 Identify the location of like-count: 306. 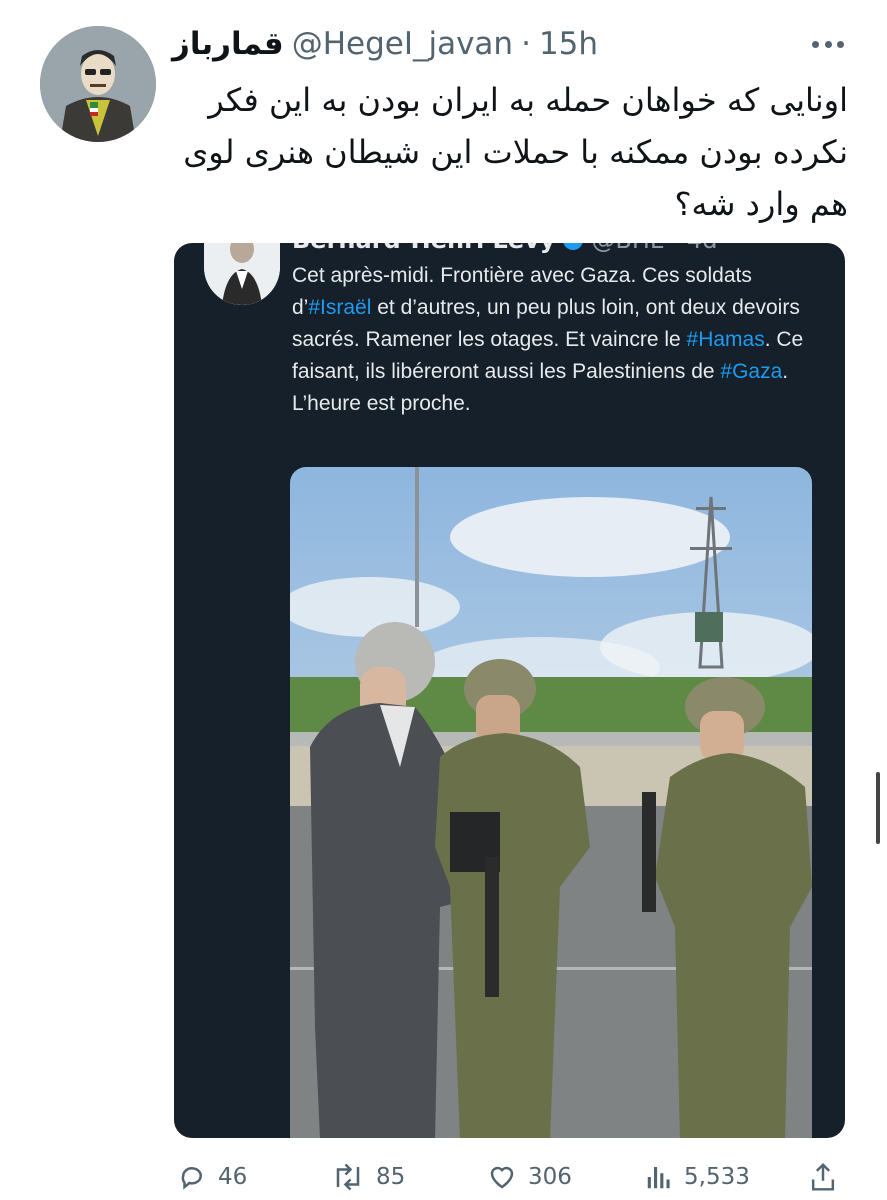
(550, 1177).